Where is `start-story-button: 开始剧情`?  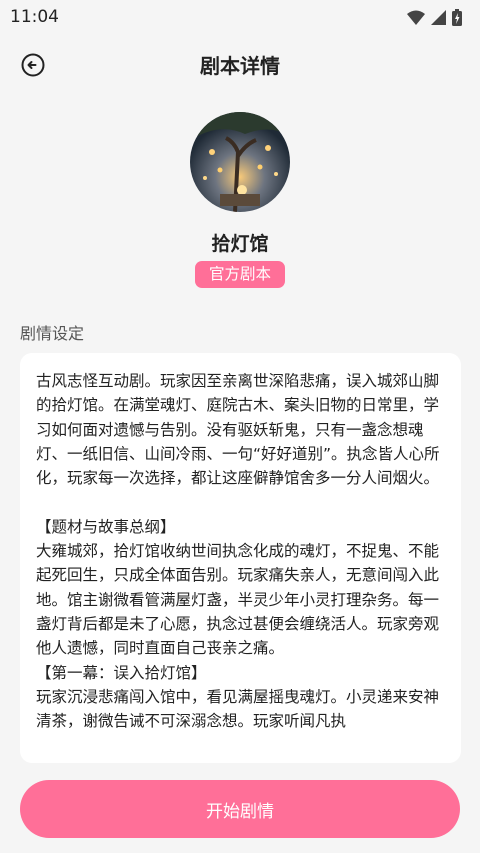 start-story-button: 开始剧情 is located at coordinates (240, 809).